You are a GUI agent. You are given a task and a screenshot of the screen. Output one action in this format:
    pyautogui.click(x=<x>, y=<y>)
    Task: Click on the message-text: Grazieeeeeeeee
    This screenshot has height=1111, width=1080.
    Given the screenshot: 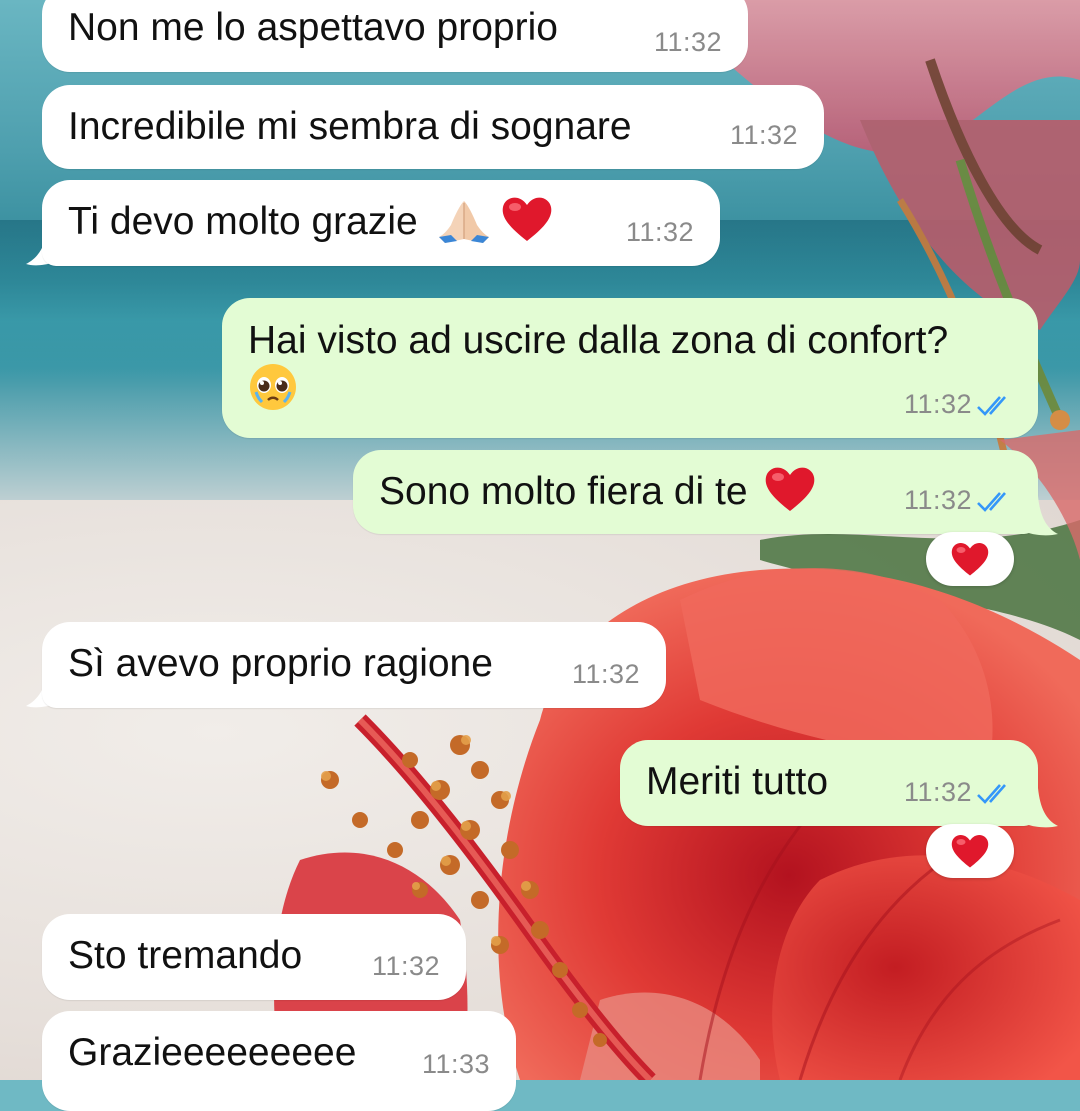 What is the action you would take?
    pyautogui.click(x=212, y=1052)
    